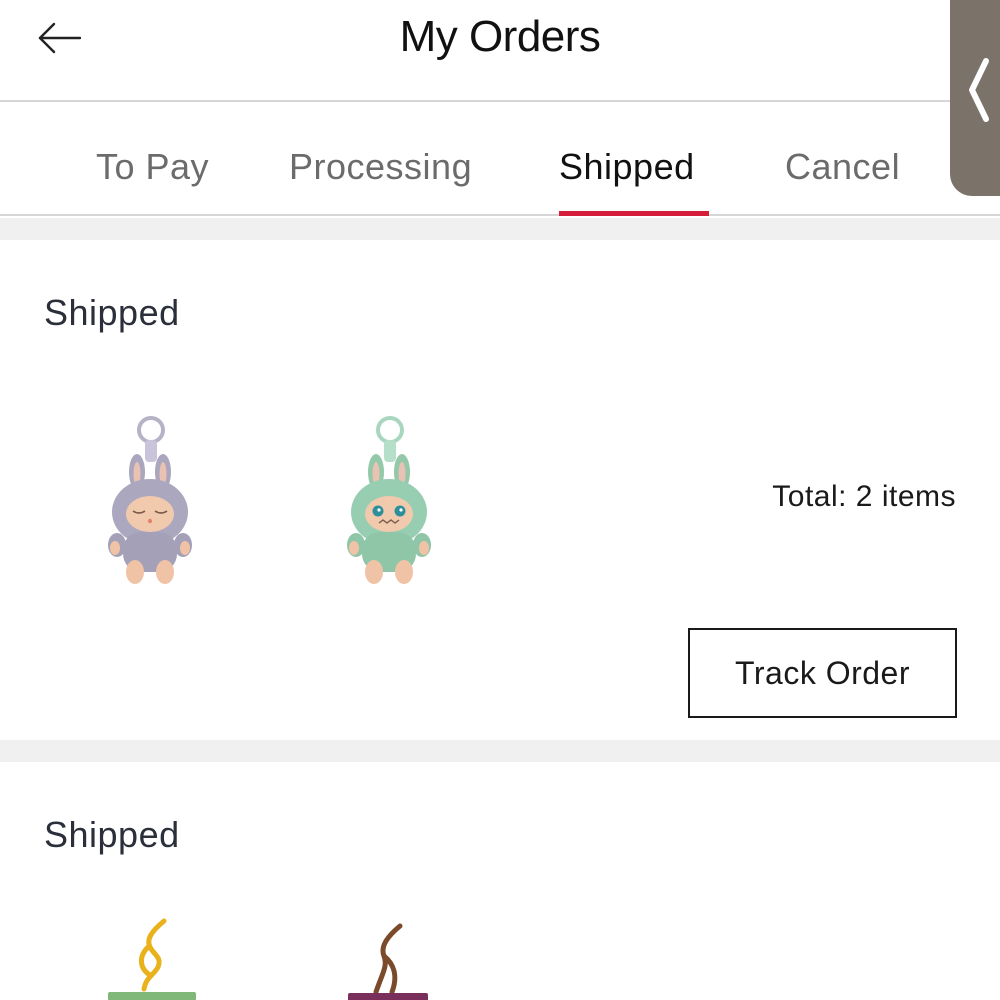 The image size is (1000, 1000). I want to click on keychain-purple-icon, so click(387, 961).